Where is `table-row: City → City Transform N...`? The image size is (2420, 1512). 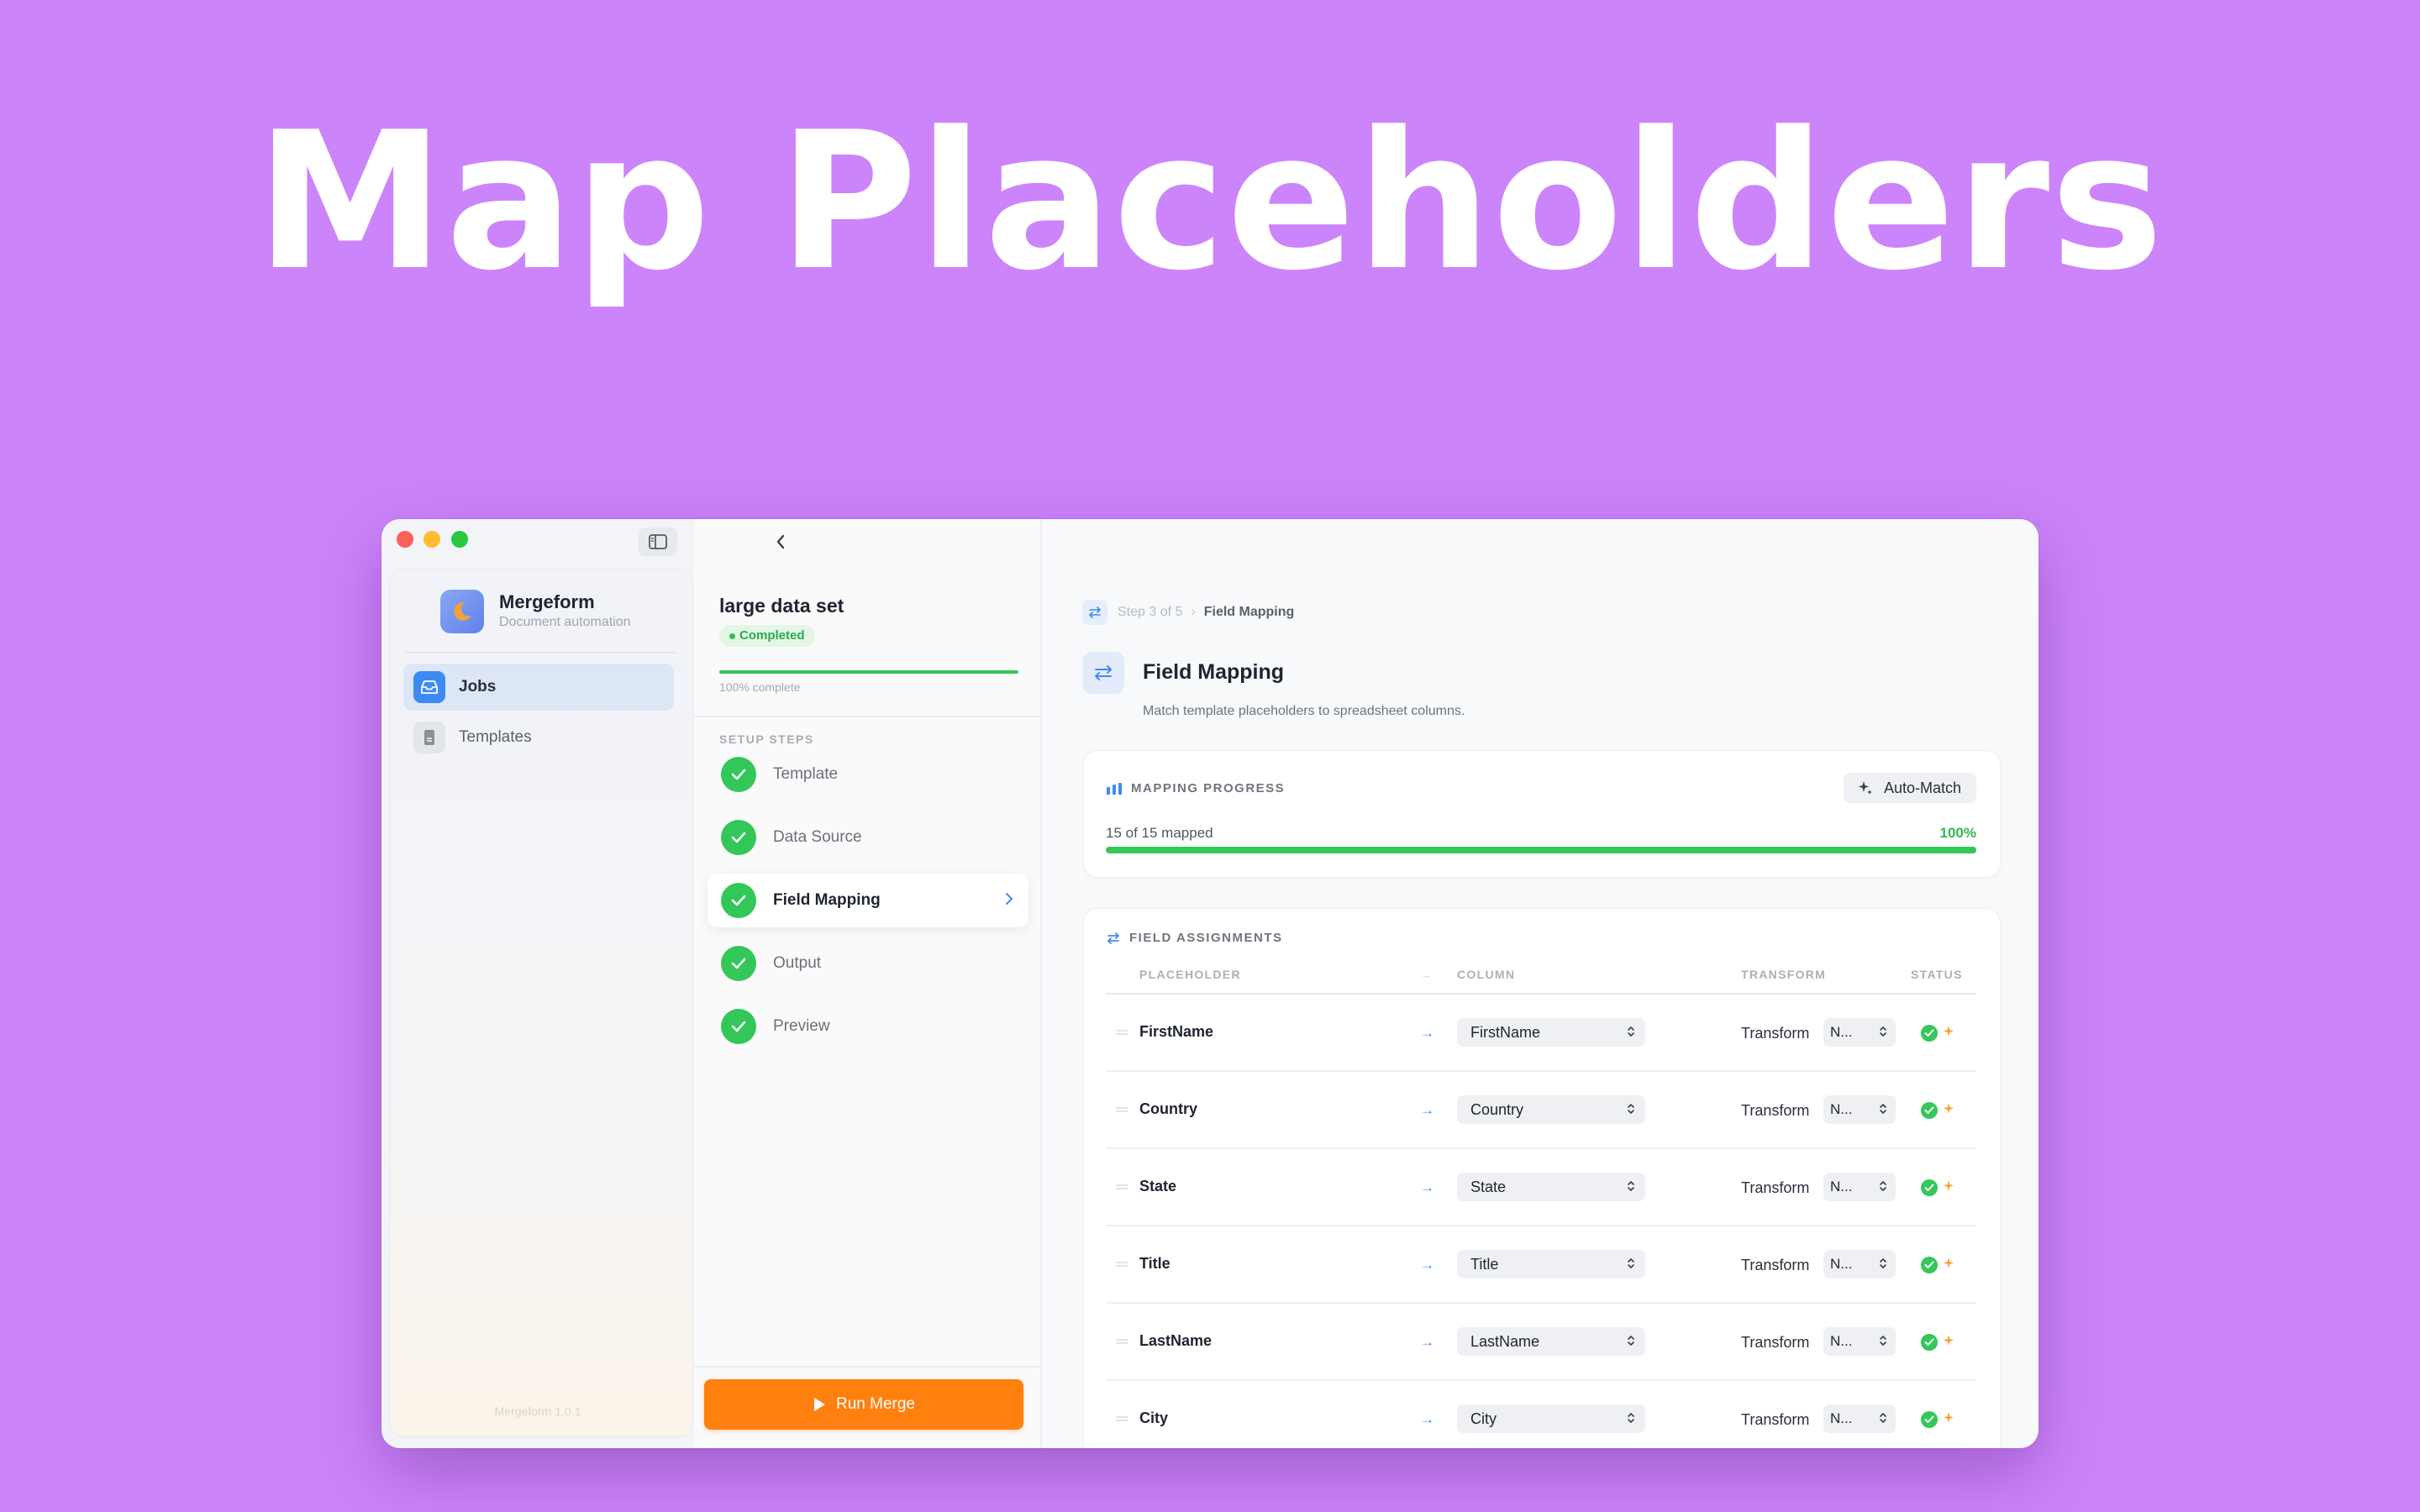
table-row: City → City Transform N... is located at coordinates (1542, 1414).